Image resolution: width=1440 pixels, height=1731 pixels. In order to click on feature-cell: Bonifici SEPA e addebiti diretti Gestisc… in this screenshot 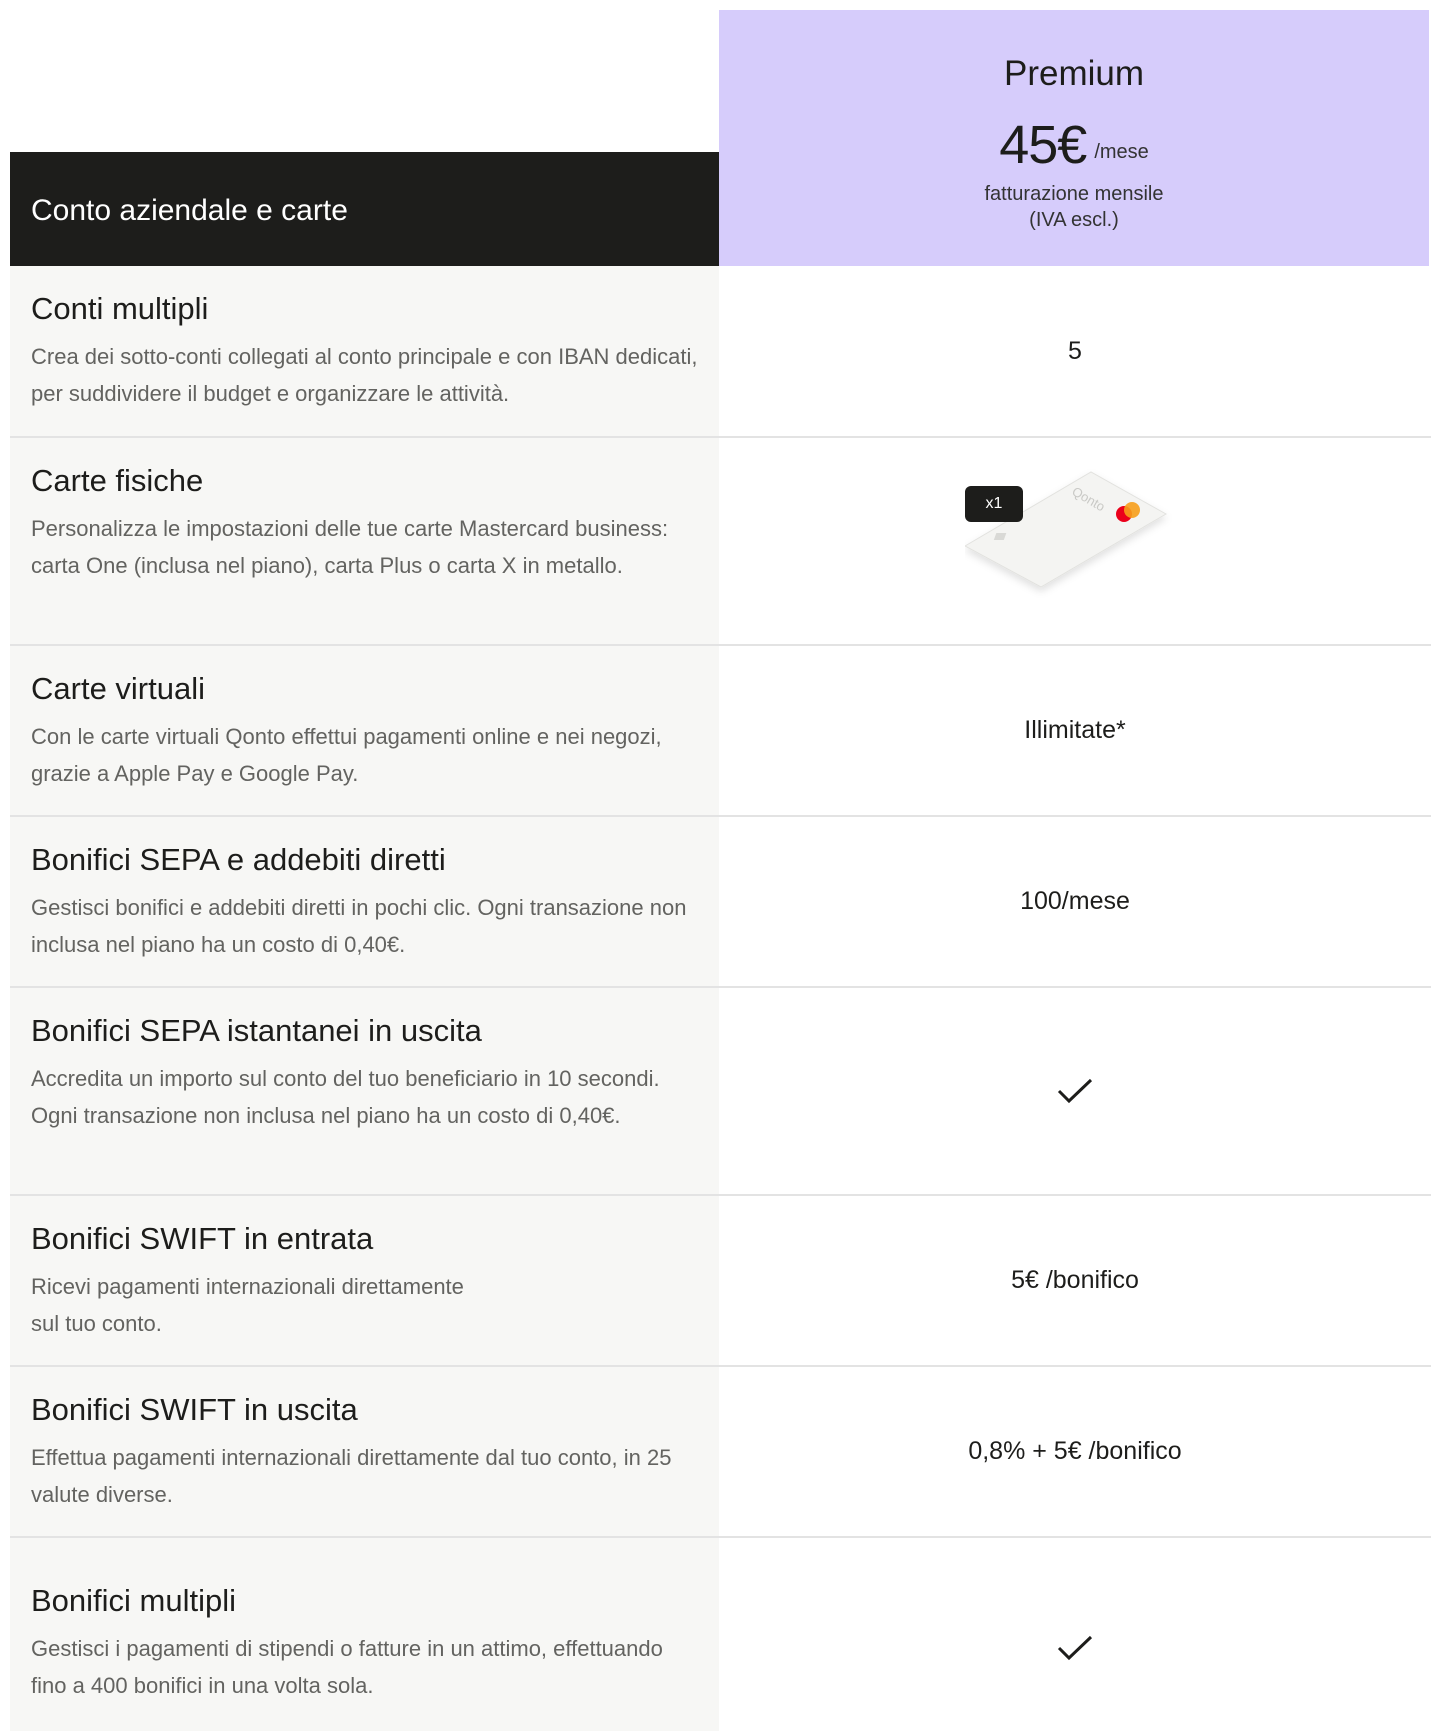, I will do `click(364, 901)`.